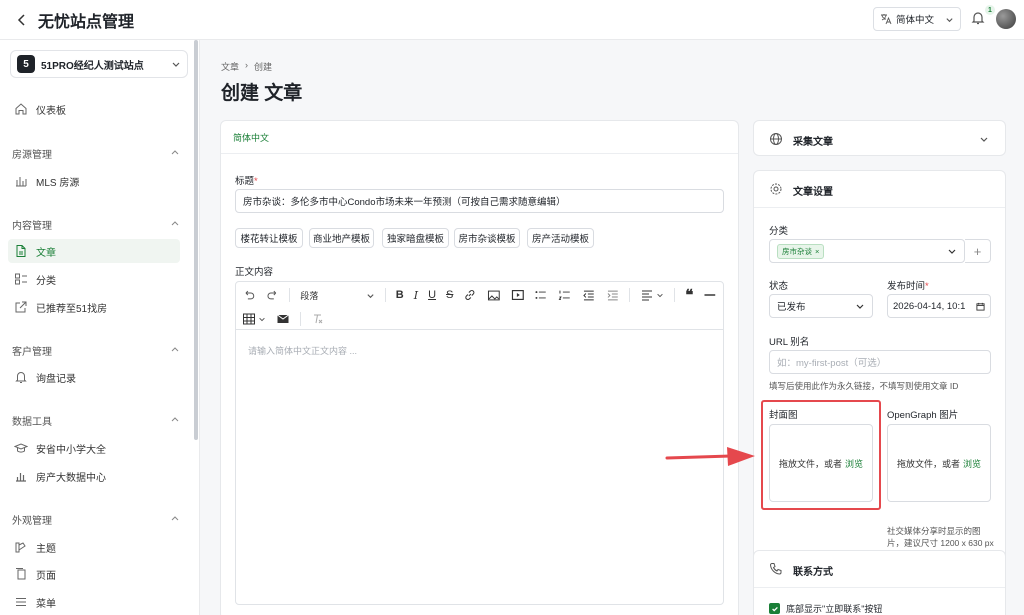 This screenshot has width=1024, height=615. I want to click on redo-icon, so click(273, 295).